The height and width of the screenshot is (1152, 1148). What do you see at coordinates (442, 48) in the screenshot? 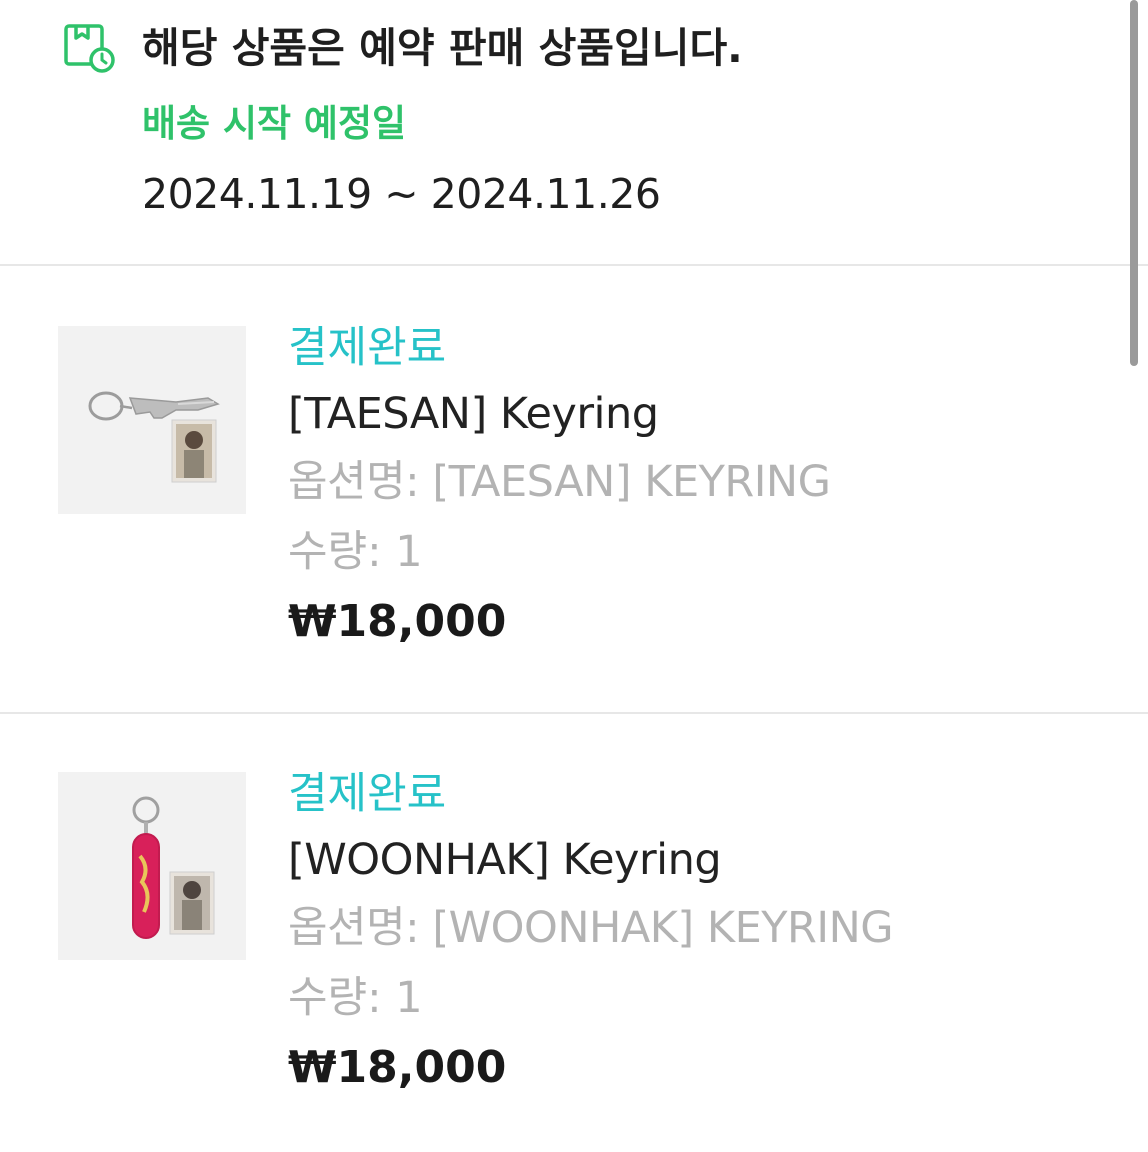
I see `notice-title: 해당 상품은 예약 판매 상품입니다.` at bounding box center [442, 48].